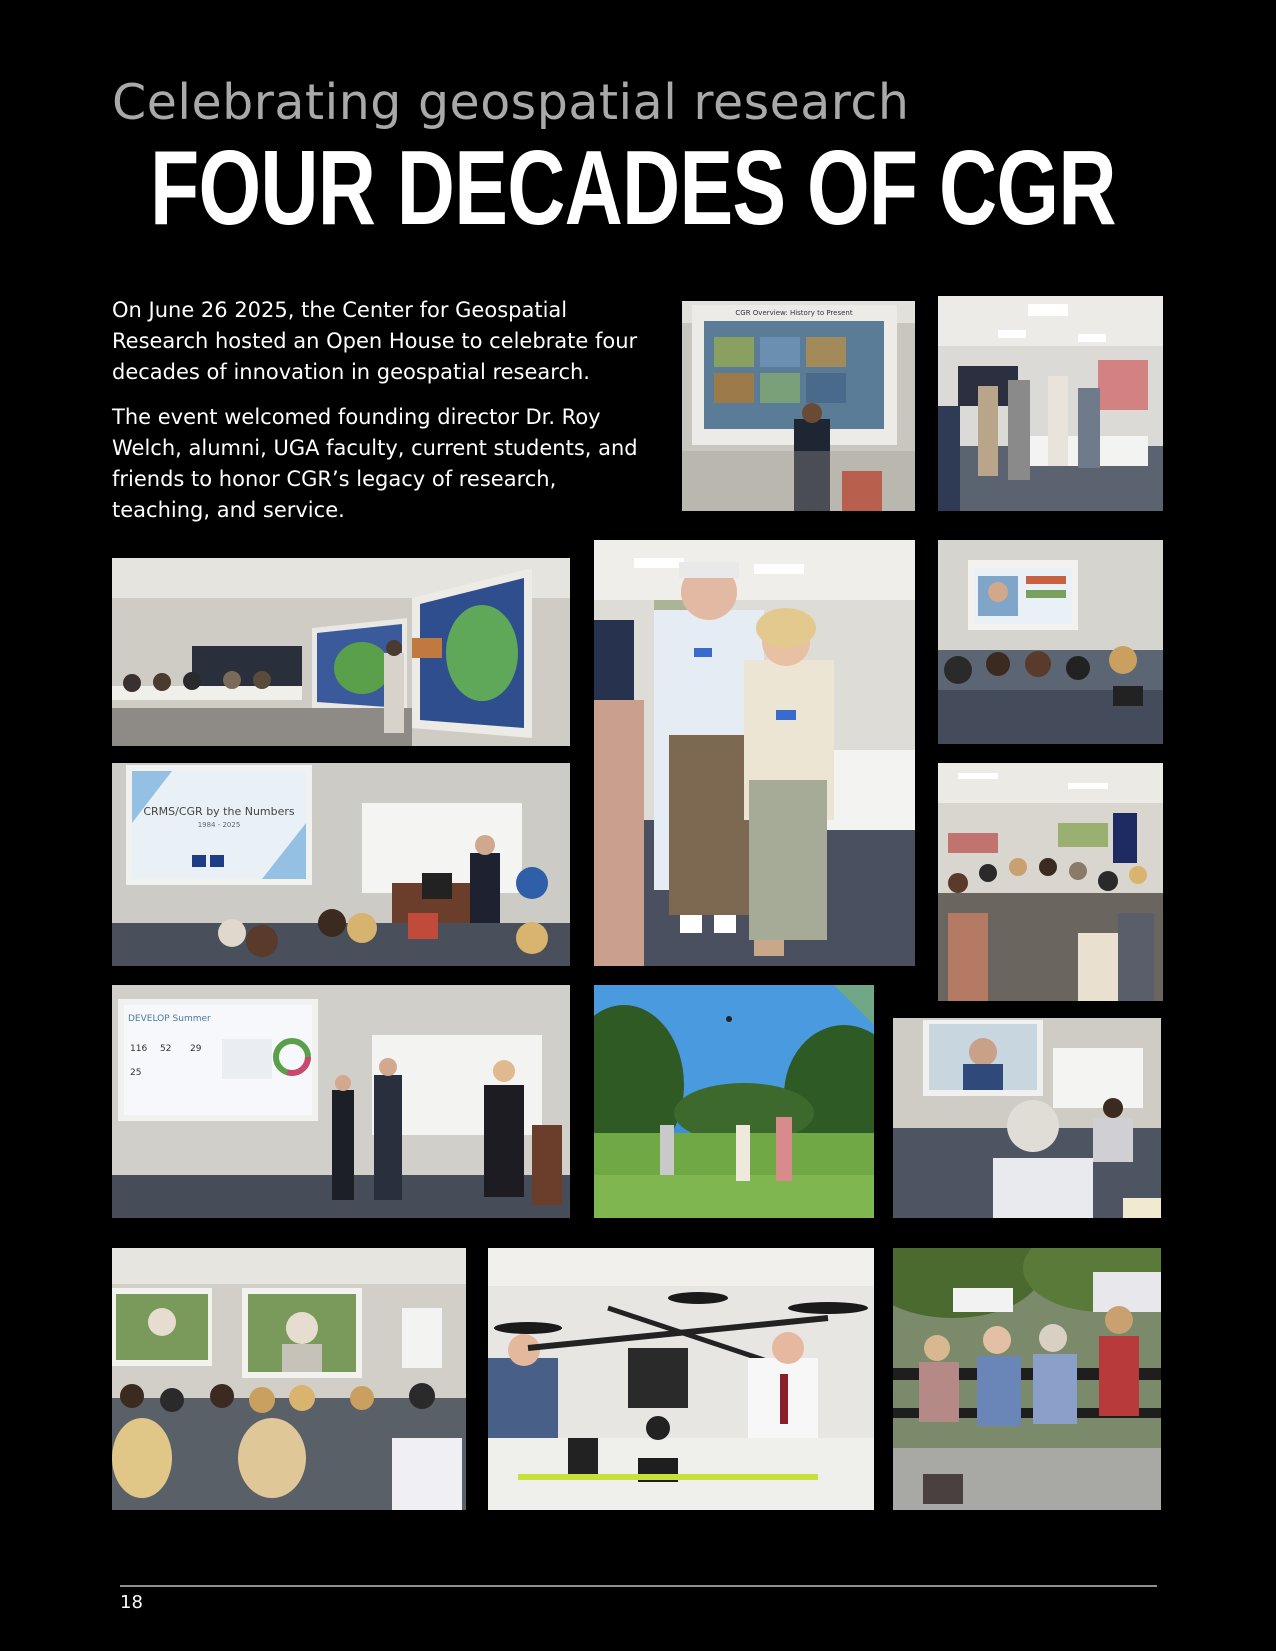 The height and width of the screenshot is (1651, 1276). What do you see at coordinates (196, 1049) in the screenshot?
I see `develop-stat-3: 29` at bounding box center [196, 1049].